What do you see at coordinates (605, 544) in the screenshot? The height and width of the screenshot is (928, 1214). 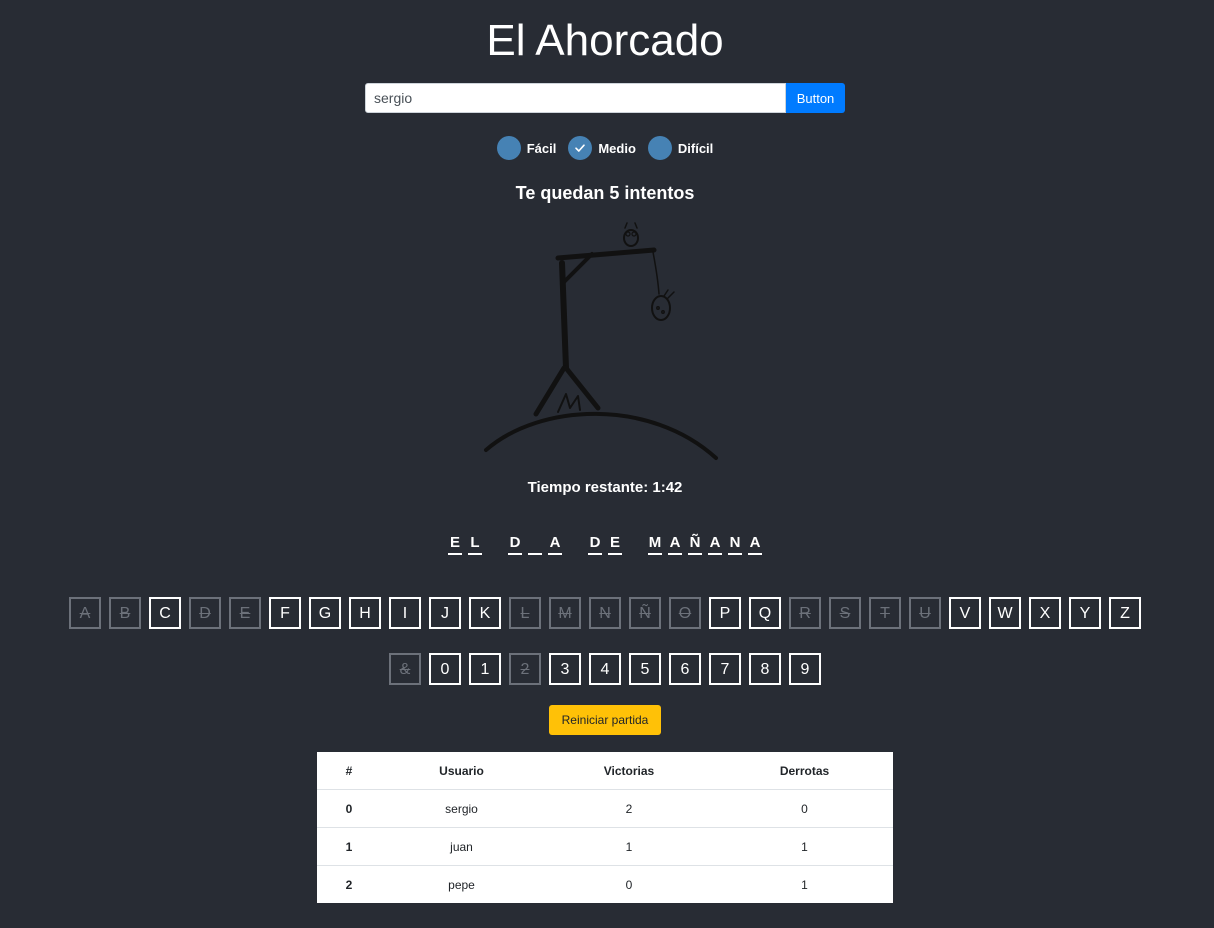 I see `secret-word: E L D A D E M A Ñ A N A` at bounding box center [605, 544].